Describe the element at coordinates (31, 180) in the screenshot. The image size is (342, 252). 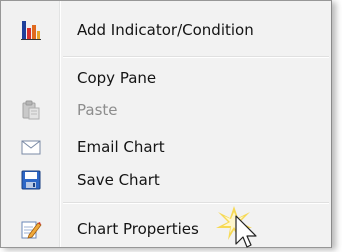
I see `floppy-disk-icon` at that location.